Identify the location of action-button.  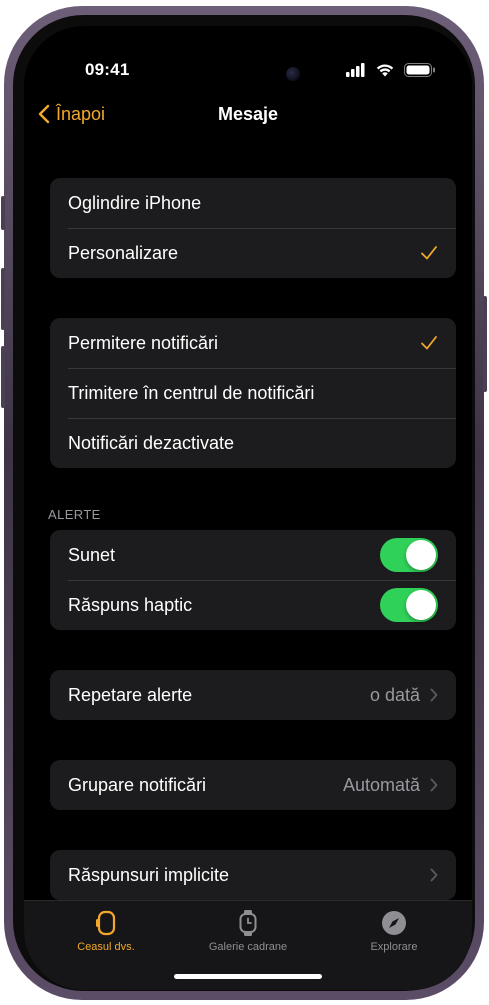
(3, 213).